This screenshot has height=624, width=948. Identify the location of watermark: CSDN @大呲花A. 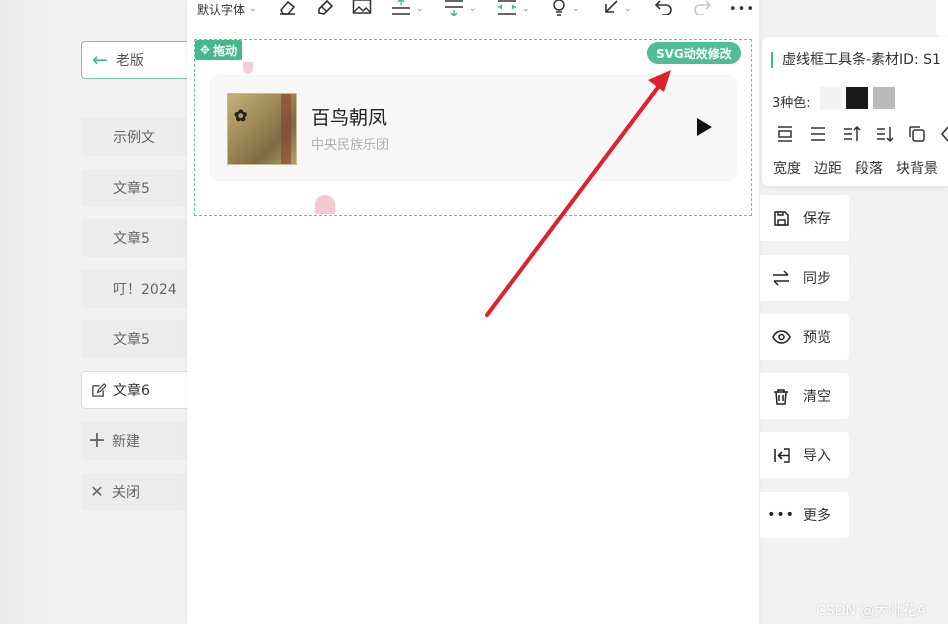
(871, 611).